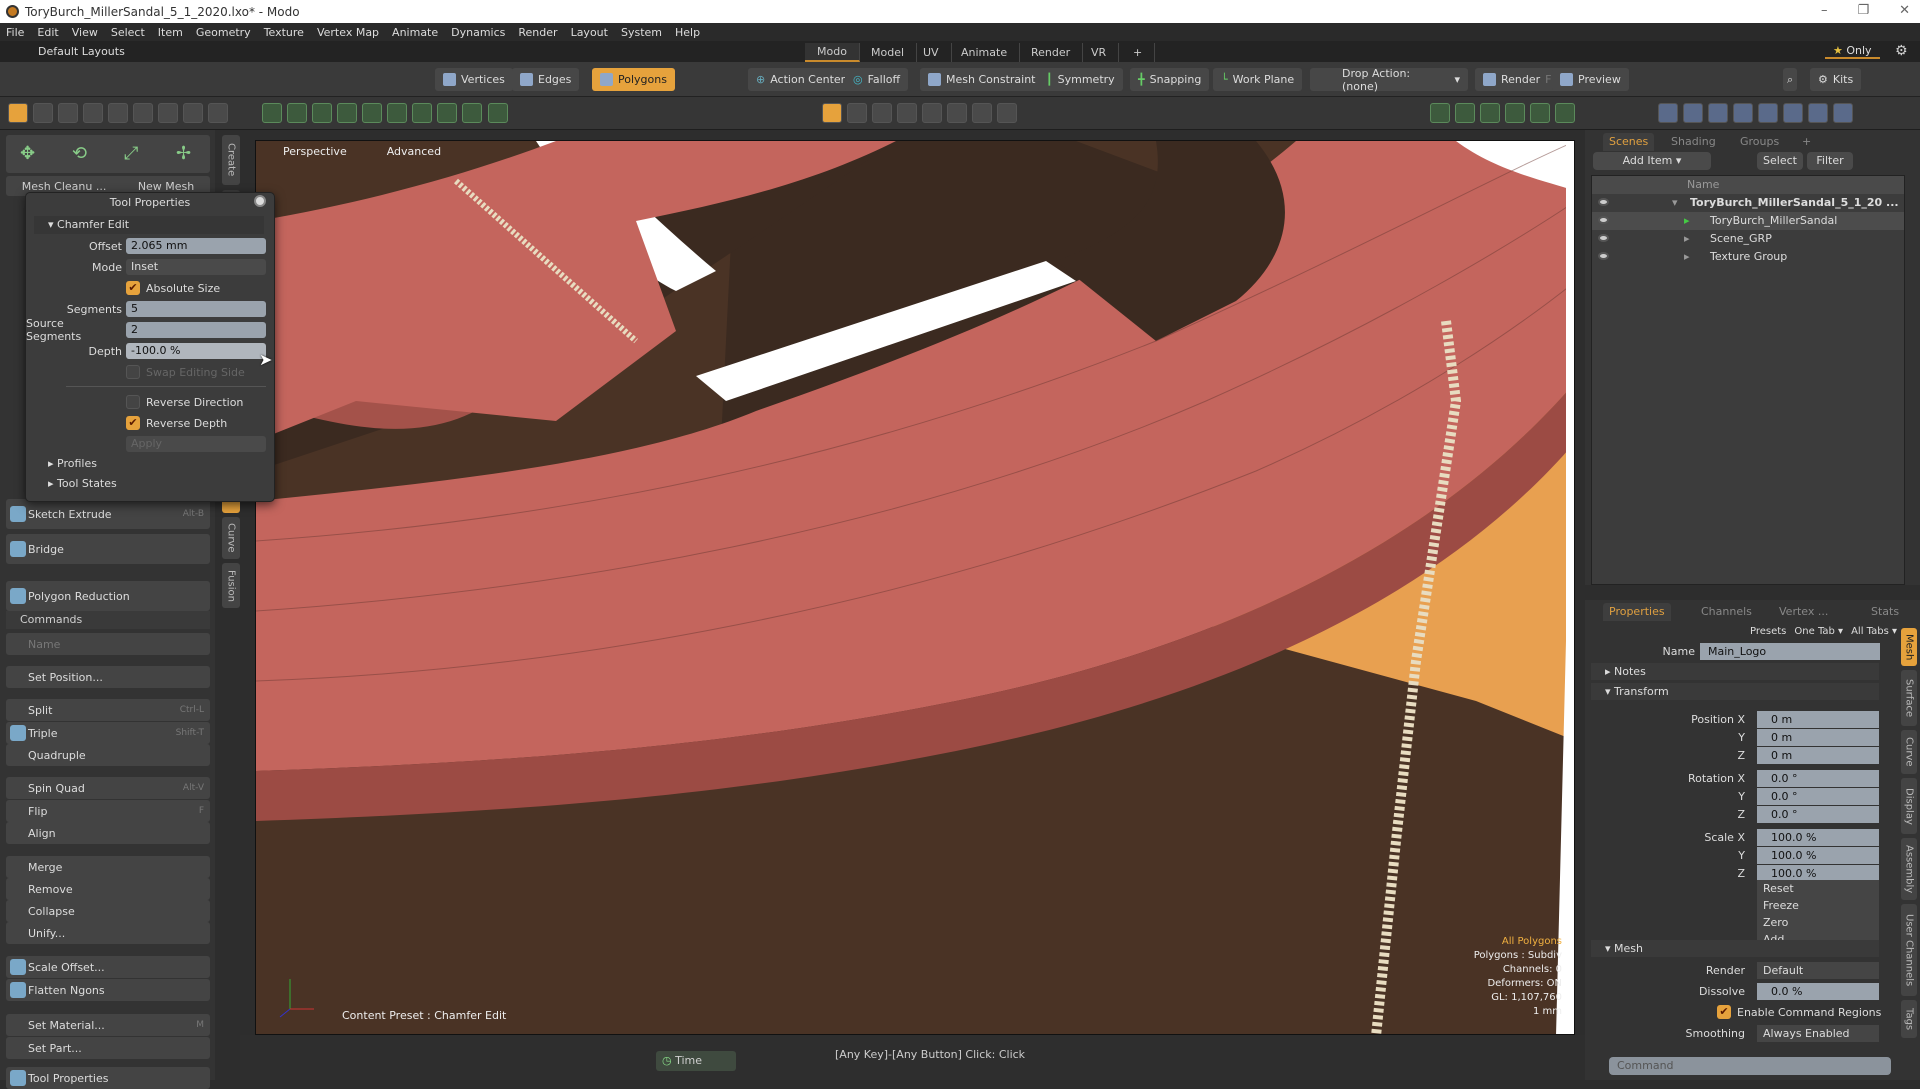  What do you see at coordinates (81, 51) in the screenshot?
I see `default-layouts-menu: Default Layouts` at bounding box center [81, 51].